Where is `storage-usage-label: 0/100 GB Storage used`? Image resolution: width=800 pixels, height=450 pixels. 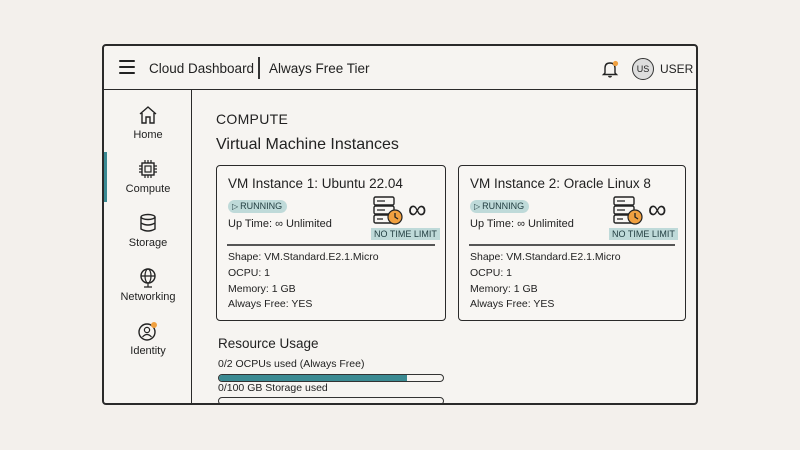 storage-usage-label: 0/100 GB Storage used is located at coordinates (273, 388).